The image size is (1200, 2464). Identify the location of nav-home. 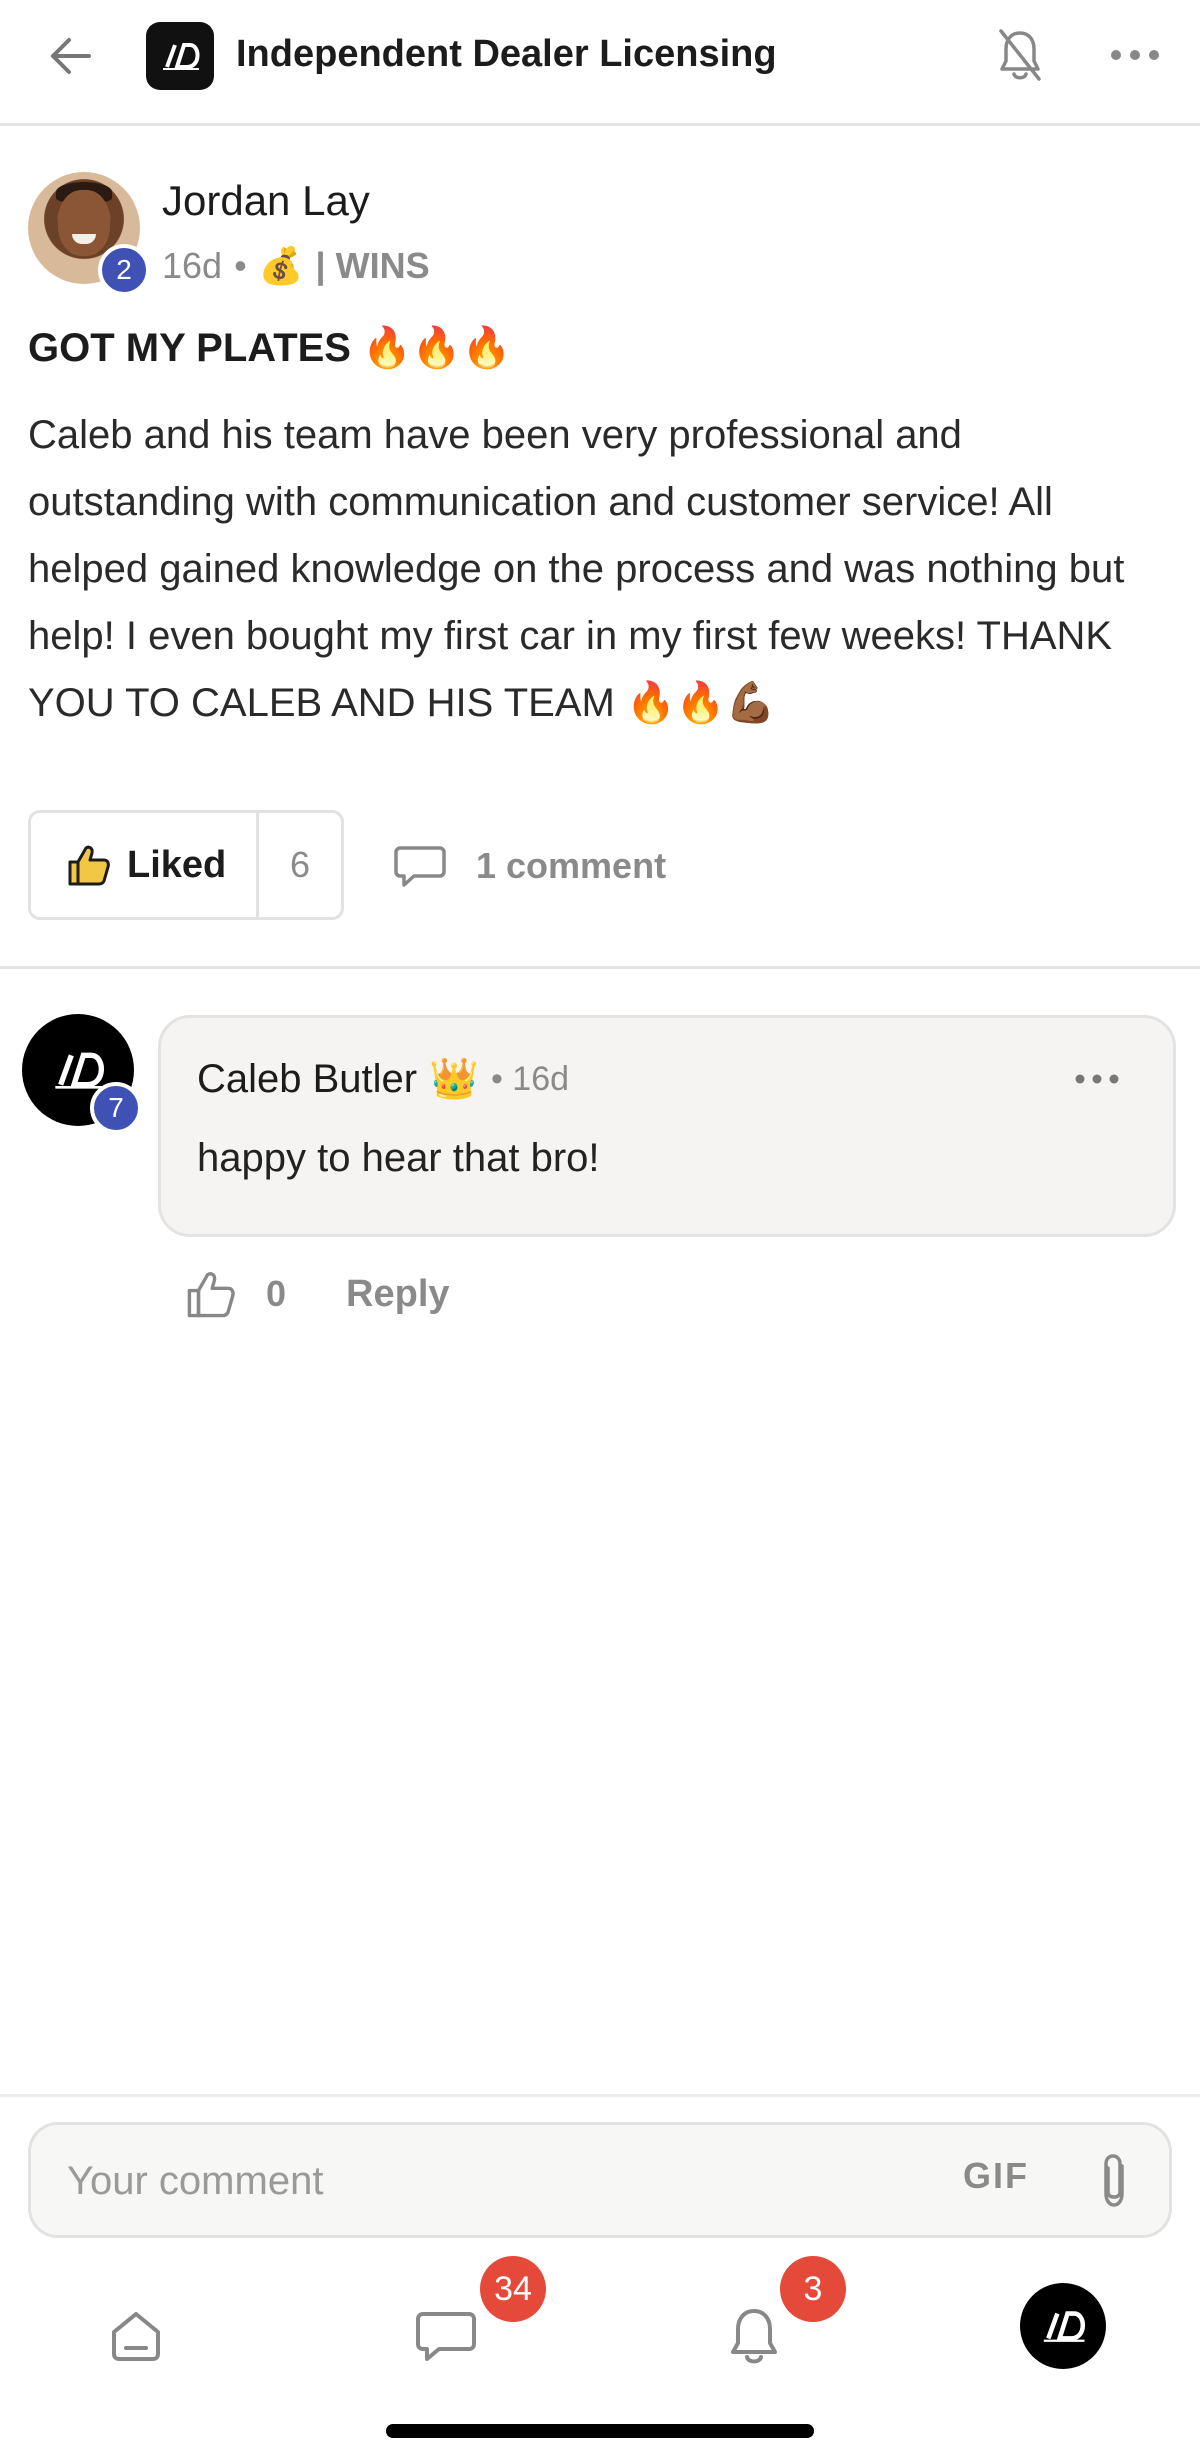
(136, 2336).